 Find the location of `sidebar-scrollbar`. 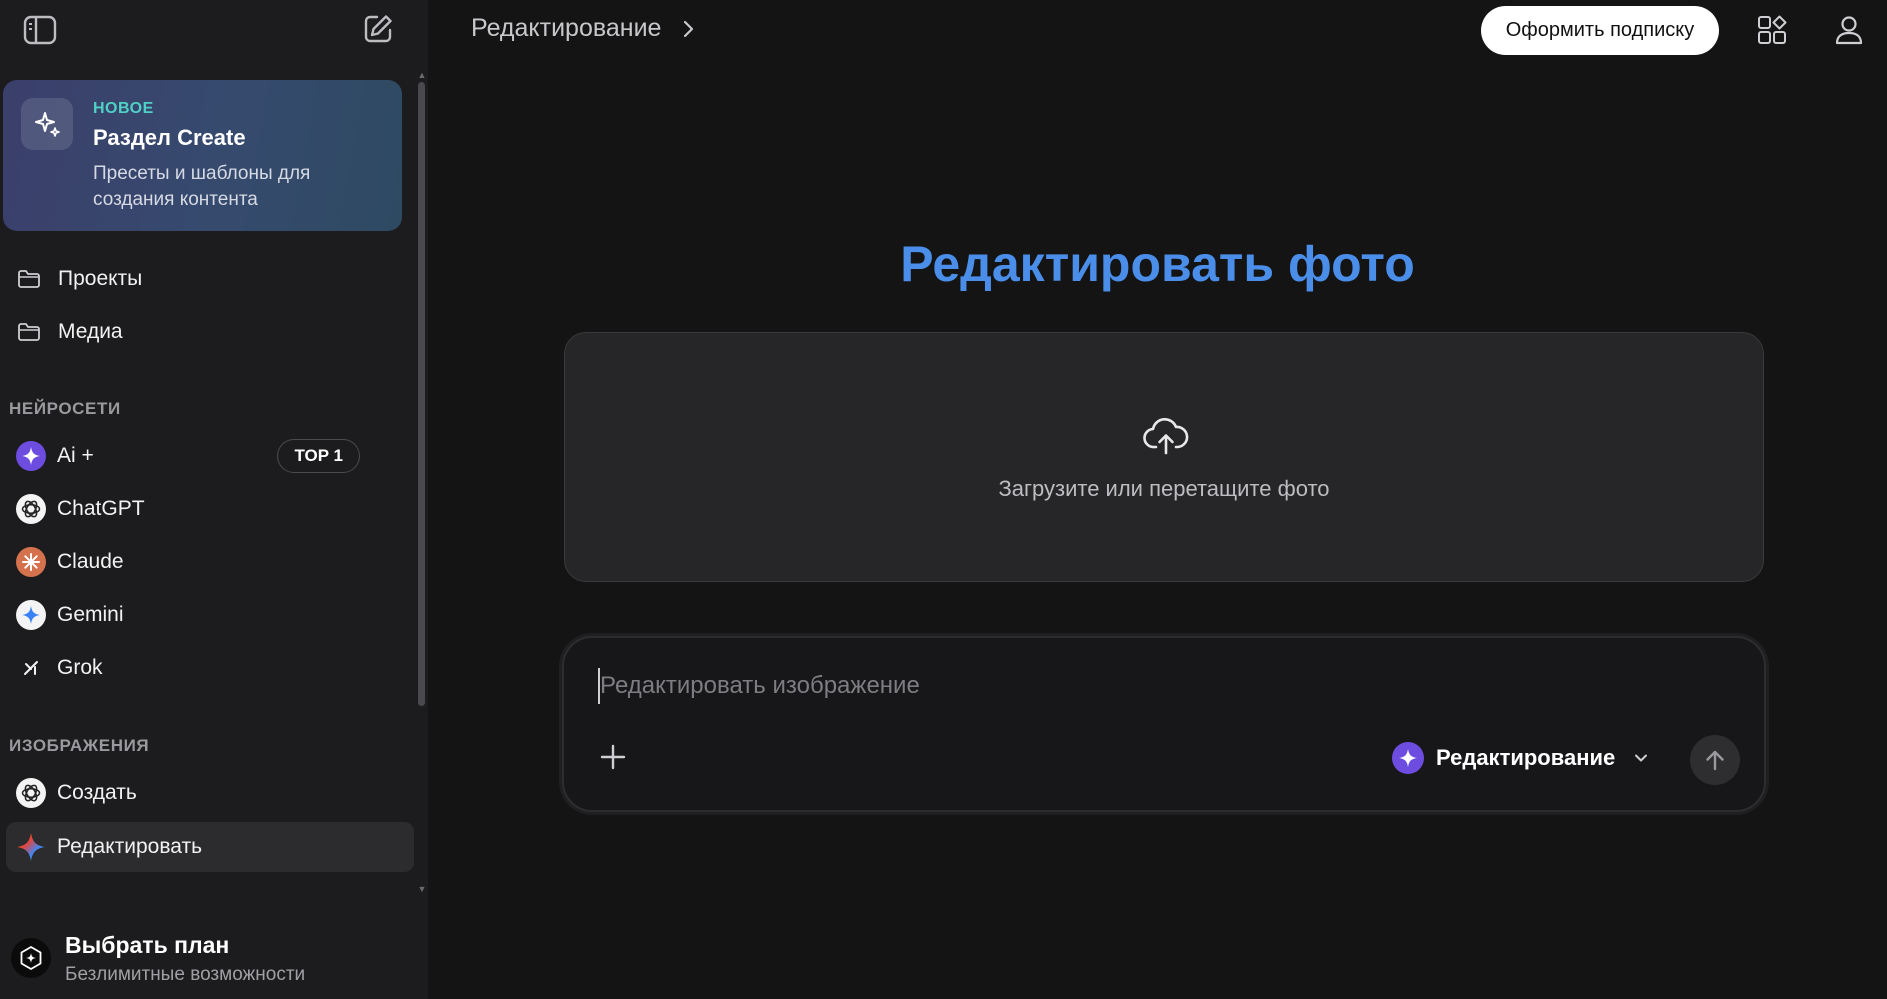

sidebar-scrollbar is located at coordinates (421, 394).